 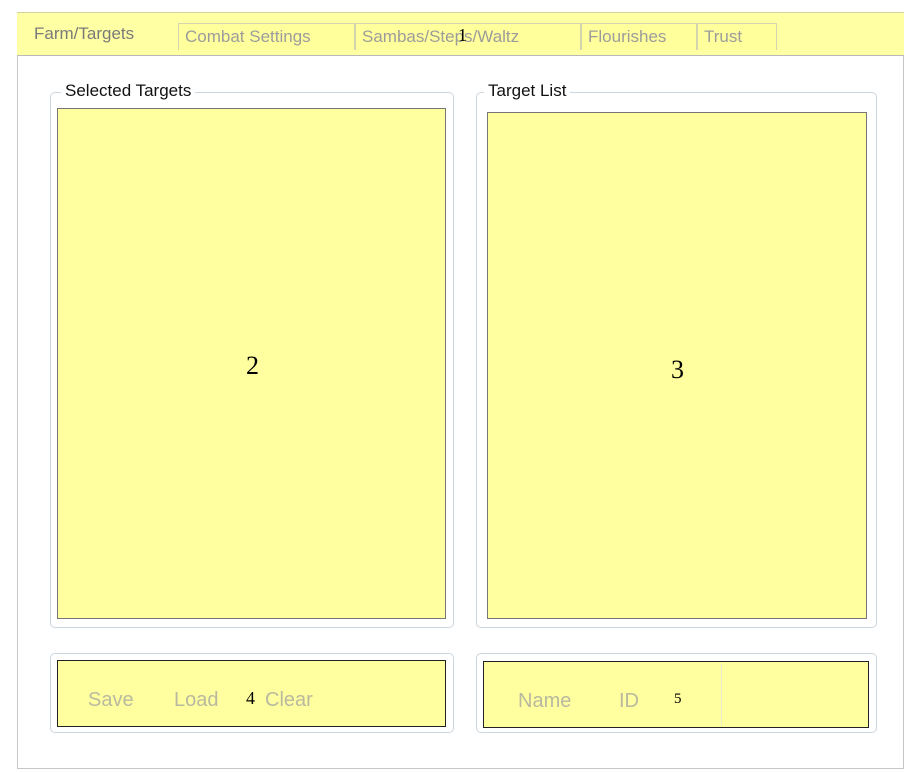 I want to click on selected-targets-title: Selected Targets, so click(x=128, y=91).